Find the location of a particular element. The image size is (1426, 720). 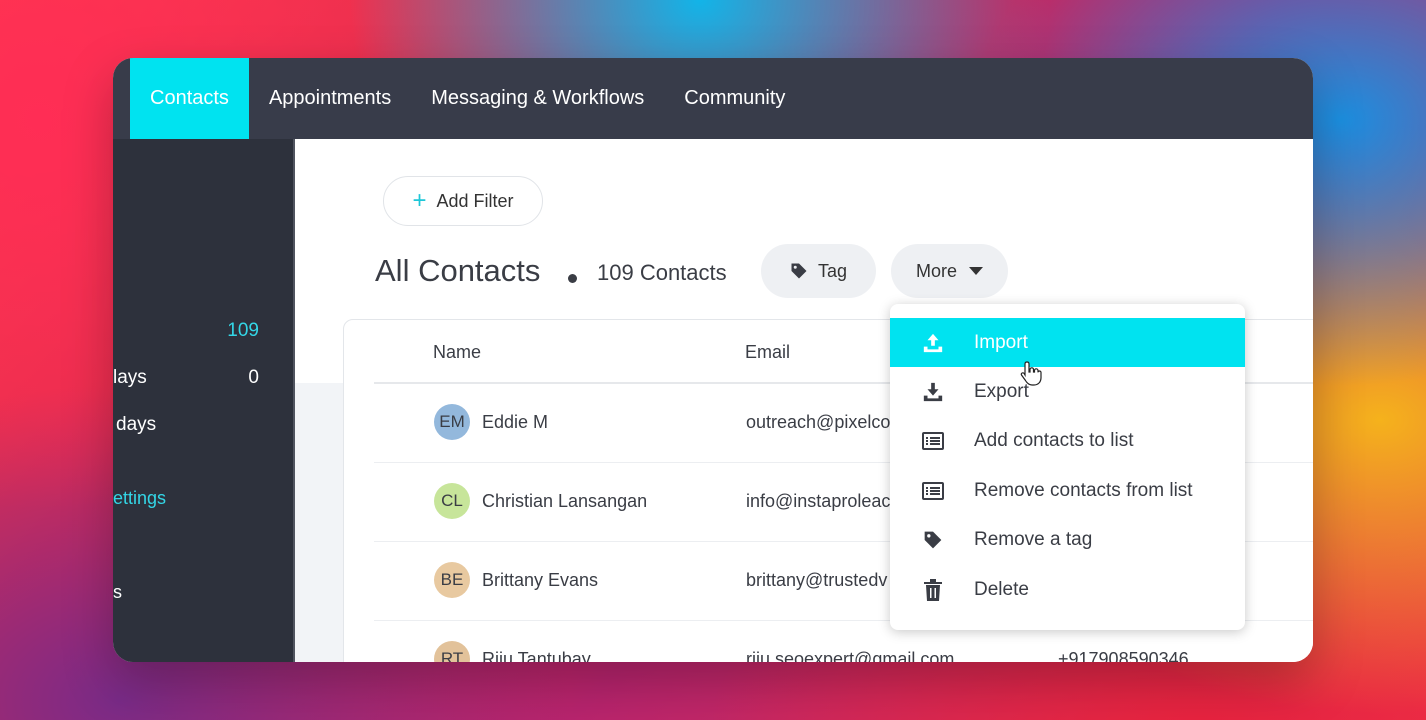

avatar: EM is located at coordinates (452, 422).